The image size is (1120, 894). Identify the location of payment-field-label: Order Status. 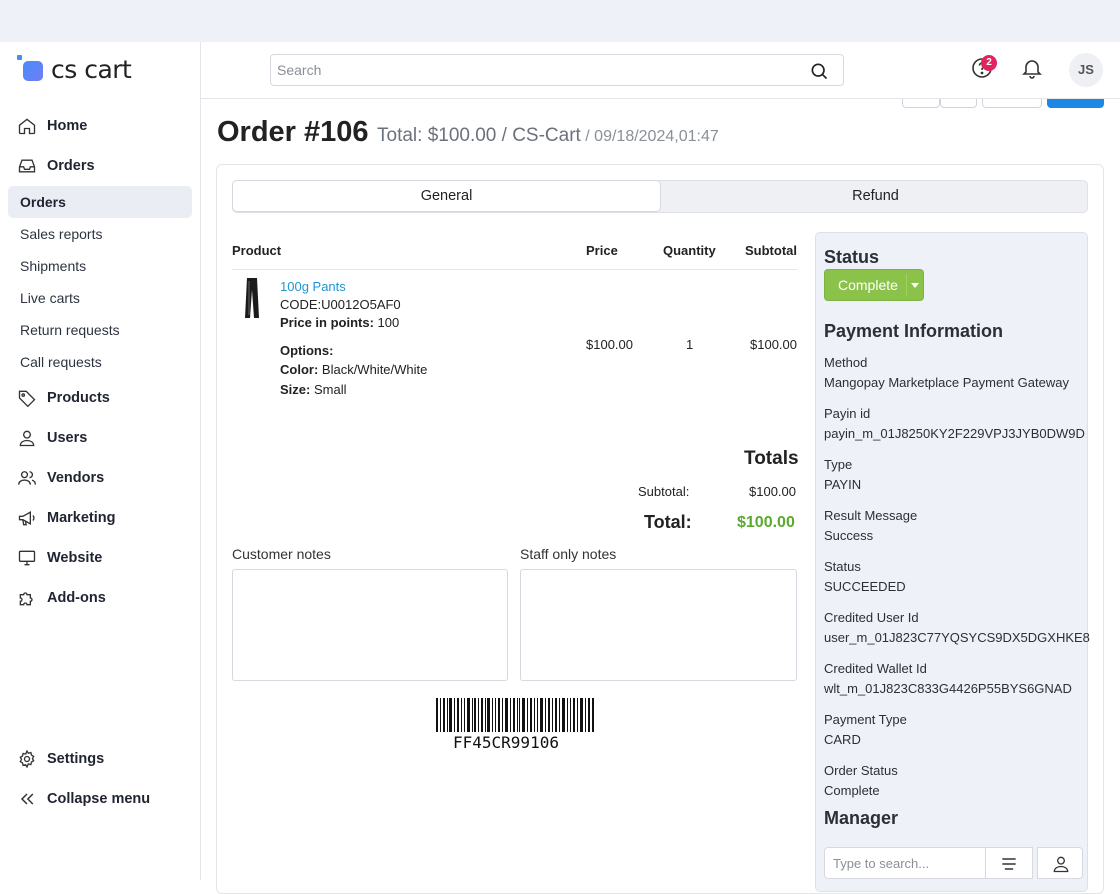
(861, 770).